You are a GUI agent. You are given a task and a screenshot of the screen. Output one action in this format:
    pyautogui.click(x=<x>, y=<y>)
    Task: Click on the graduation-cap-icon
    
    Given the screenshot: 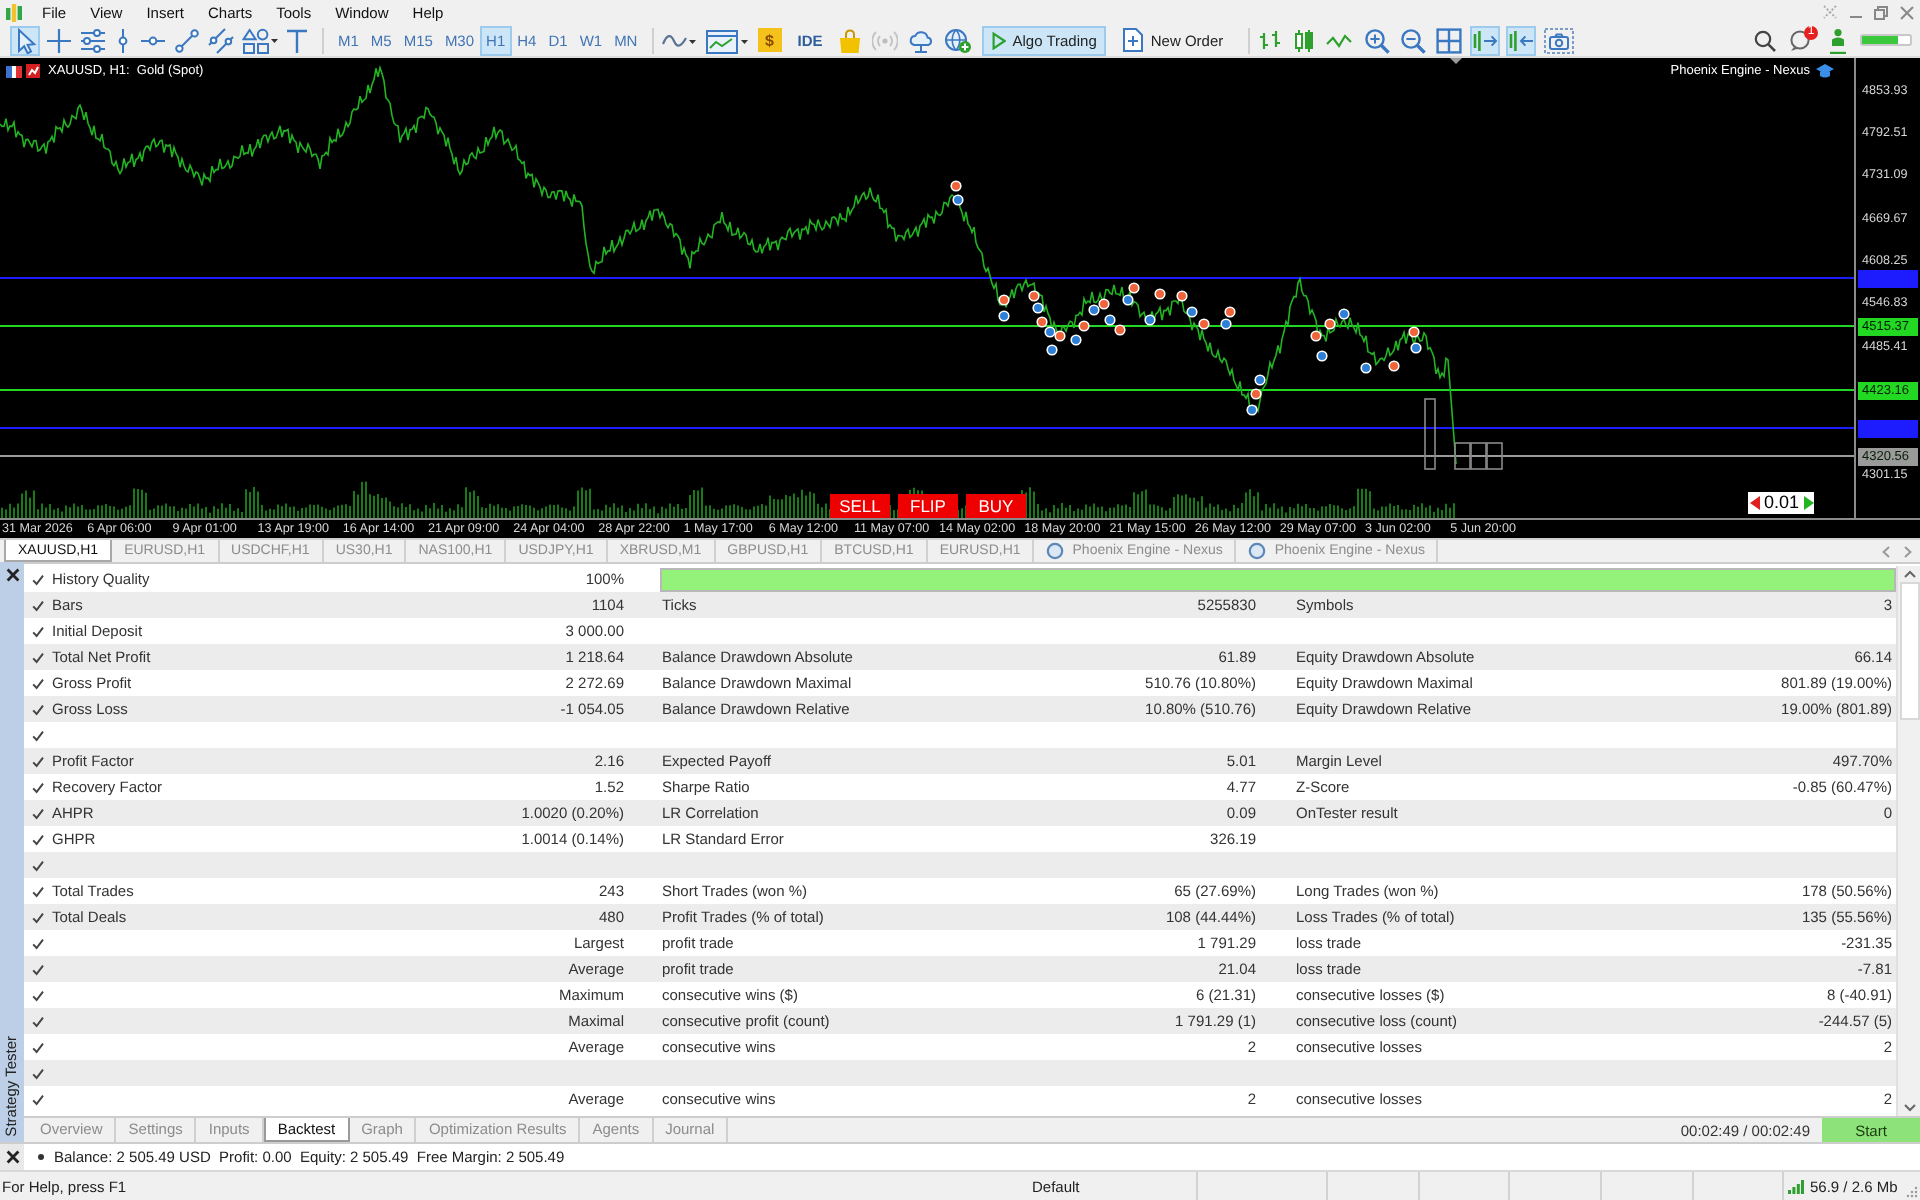 What is the action you would take?
    pyautogui.click(x=1825, y=71)
    